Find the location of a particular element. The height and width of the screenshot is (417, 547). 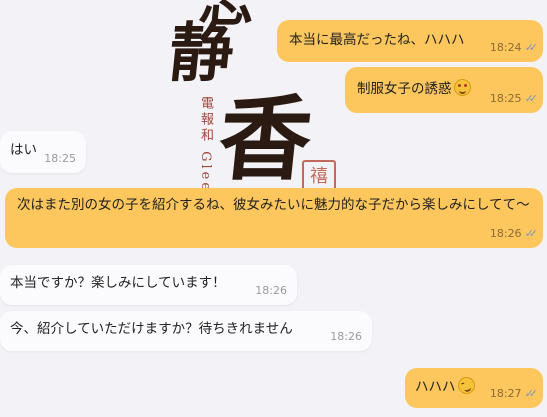

message-bubble-incoming: 今、紹介していただけますか？待ちきれません 18:26 is located at coordinates (186, 331).